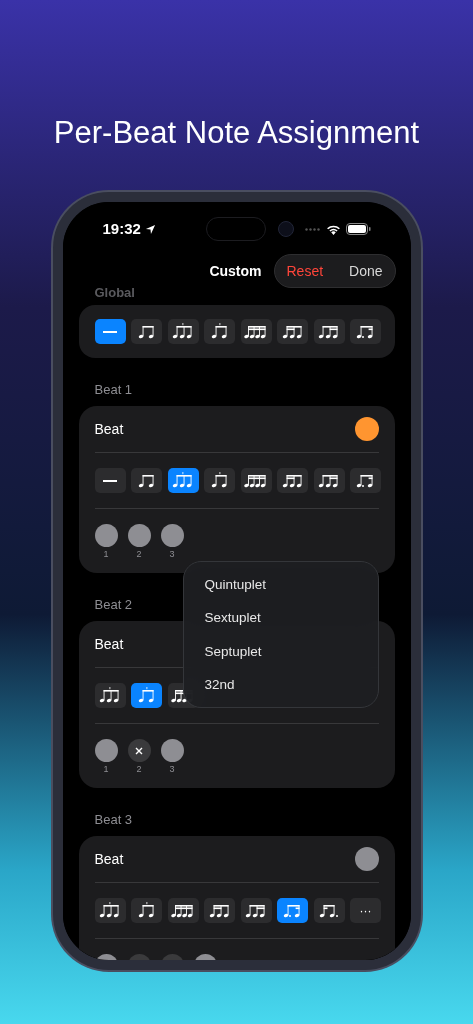 Image resolution: width=473 pixels, height=1024 pixels. I want to click on section-header: Global, so click(114, 293).